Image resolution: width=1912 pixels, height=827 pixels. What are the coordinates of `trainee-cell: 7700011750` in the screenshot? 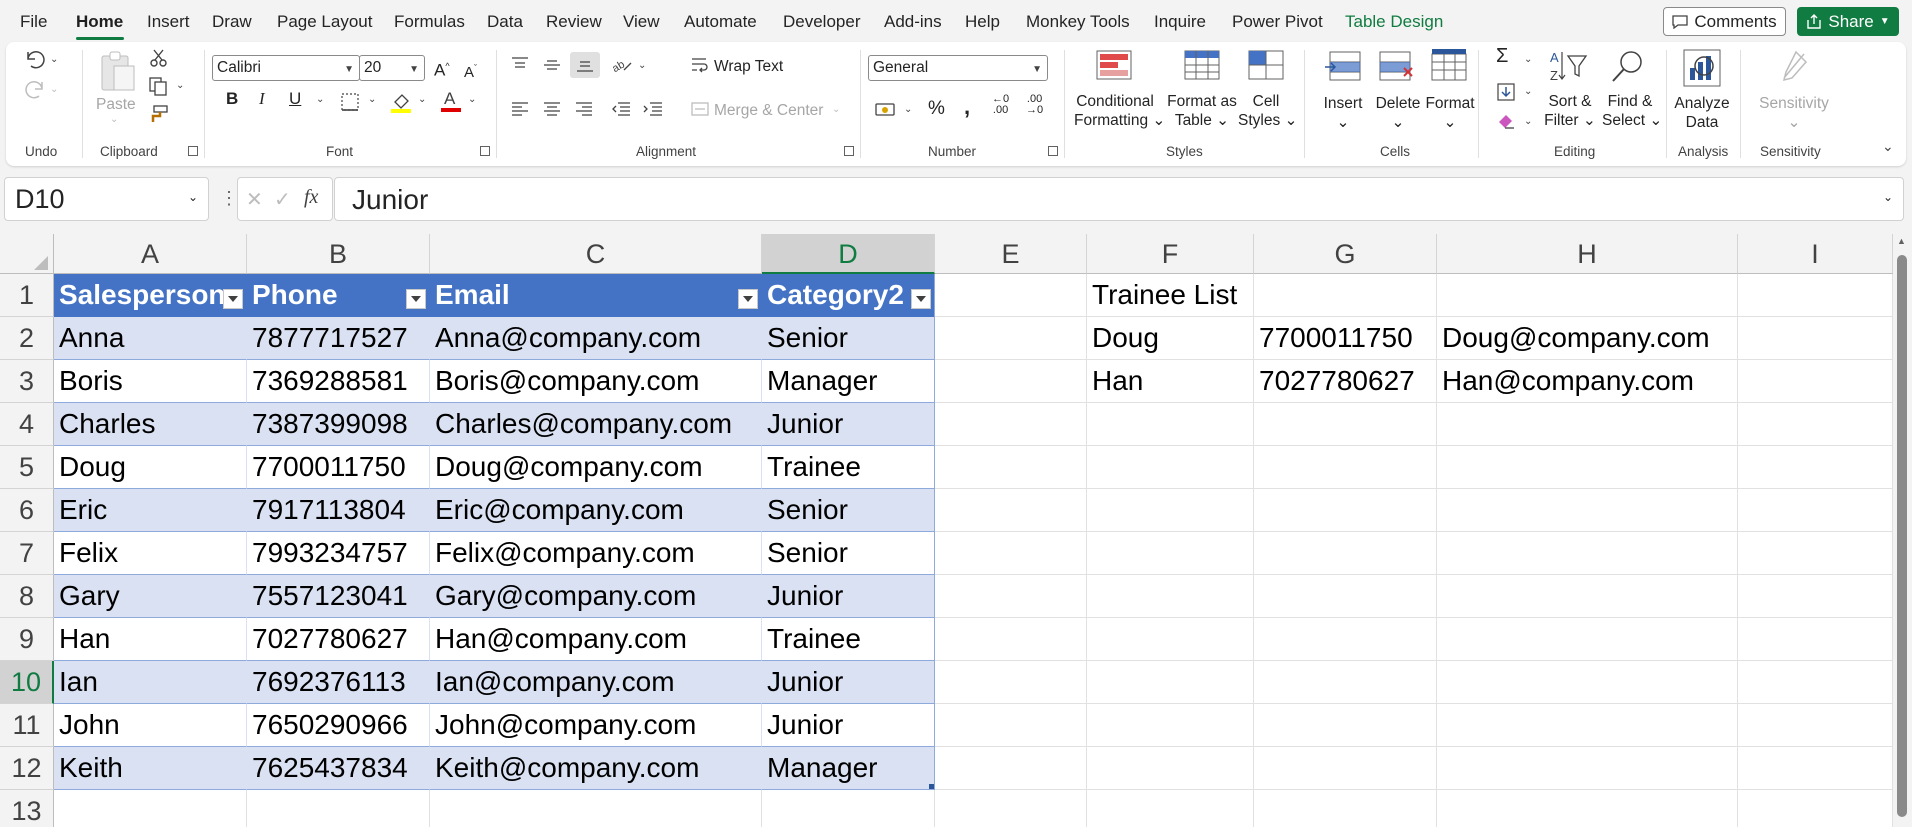 It's located at (1345, 338).